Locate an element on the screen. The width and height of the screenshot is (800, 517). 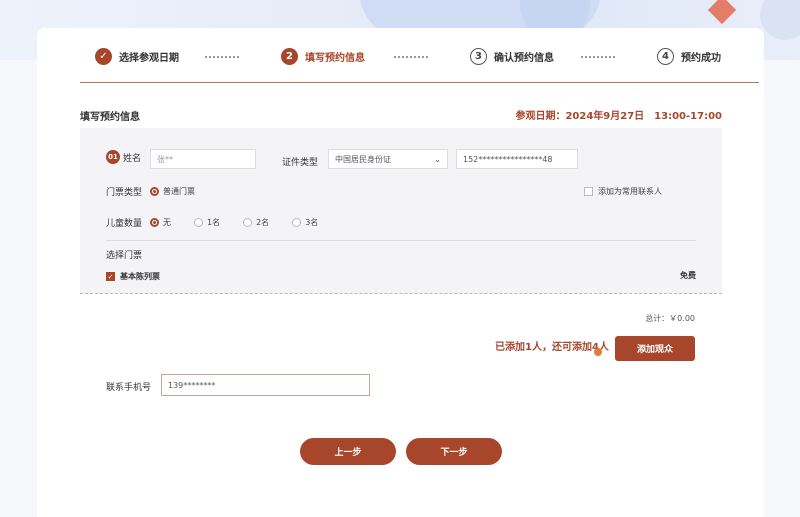
name-label: 姓名 is located at coordinates (132, 158).